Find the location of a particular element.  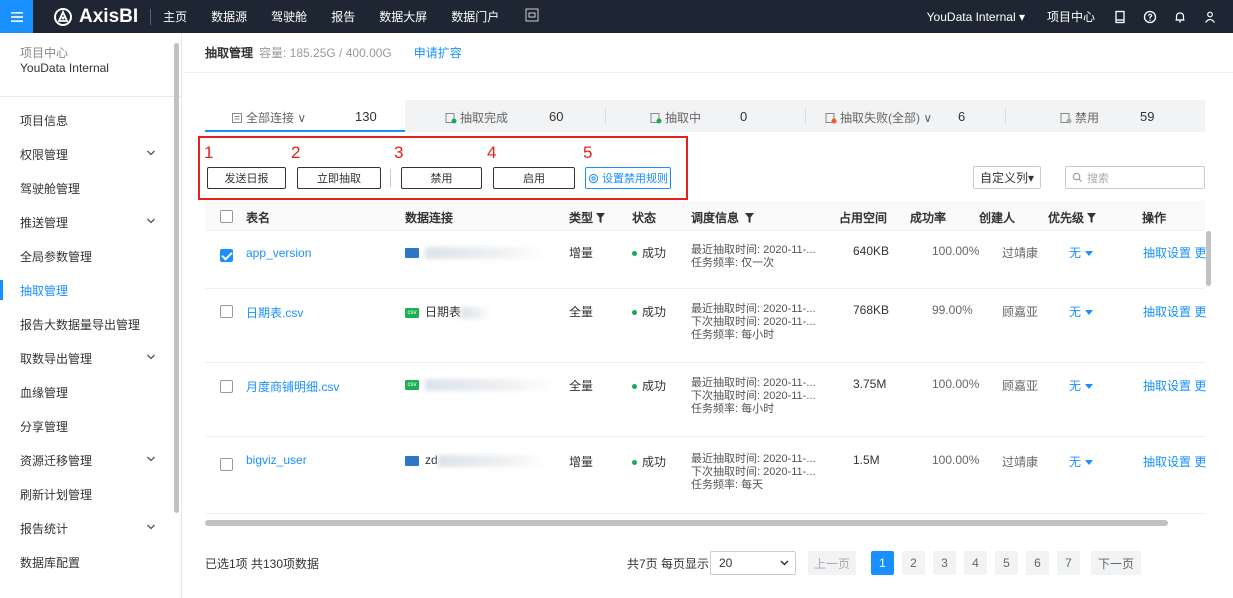

nav-home: 主页 is located at coordinates (175, 16).